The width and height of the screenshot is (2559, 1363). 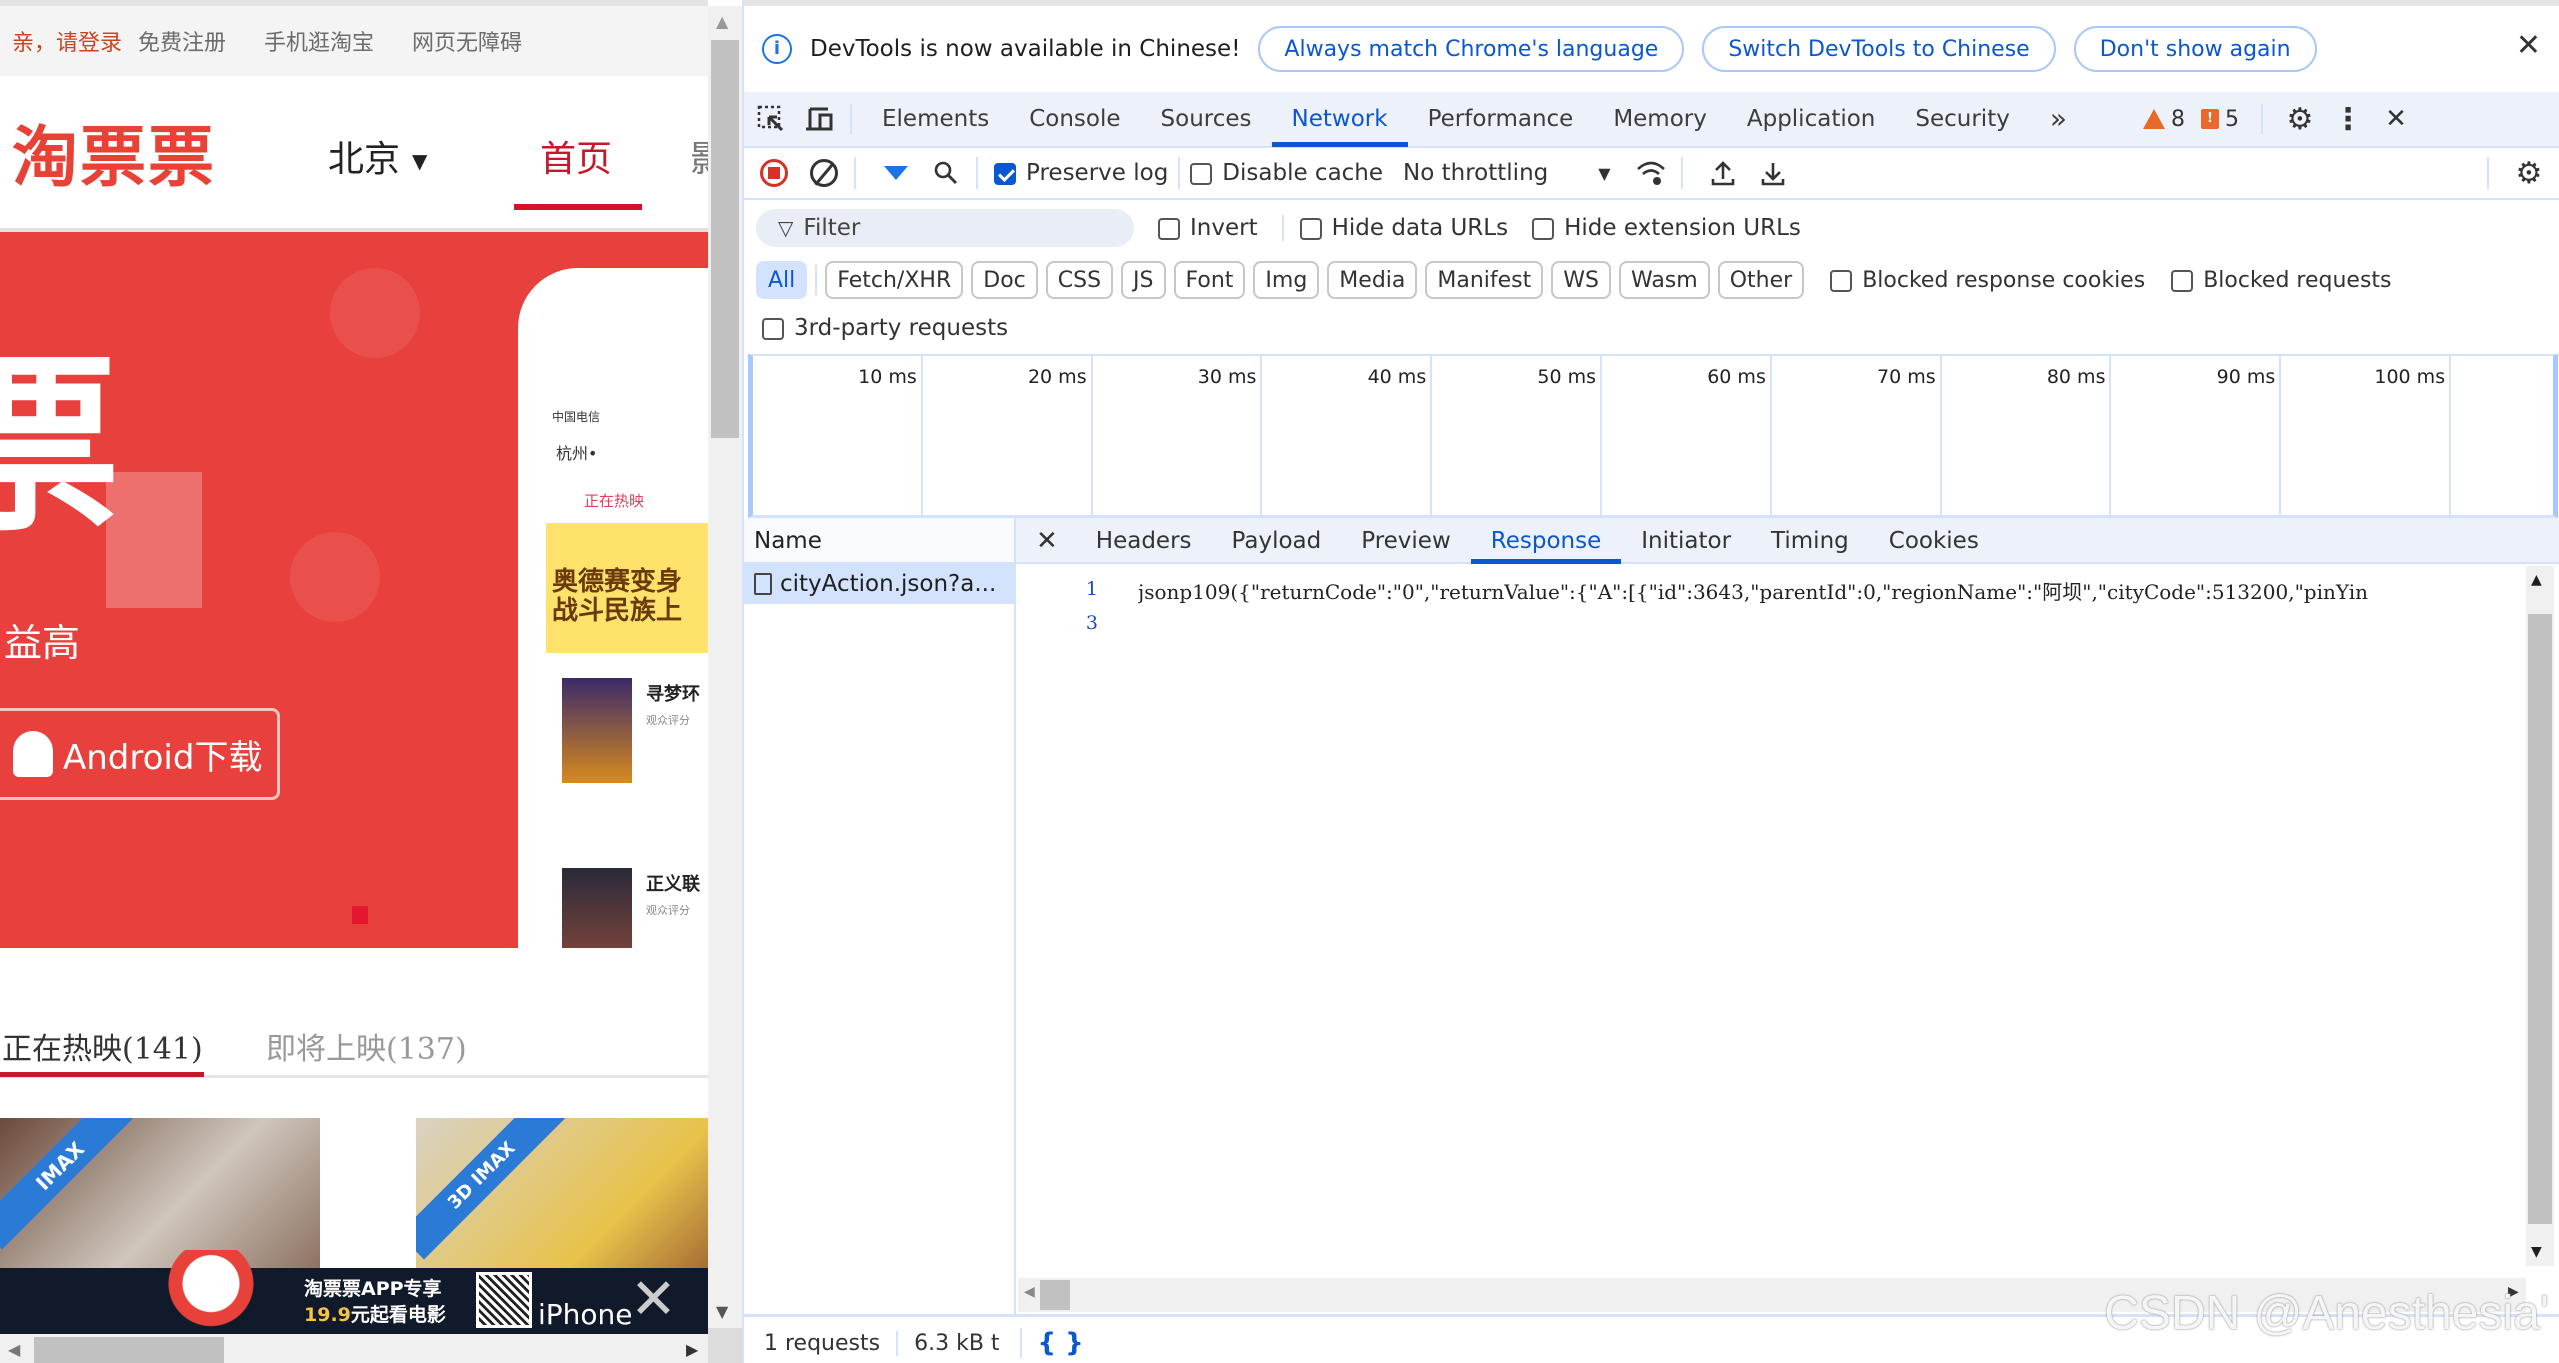 I want to click on disable-cache-checkbox: Disable cache, so click(x=1286, y=173).